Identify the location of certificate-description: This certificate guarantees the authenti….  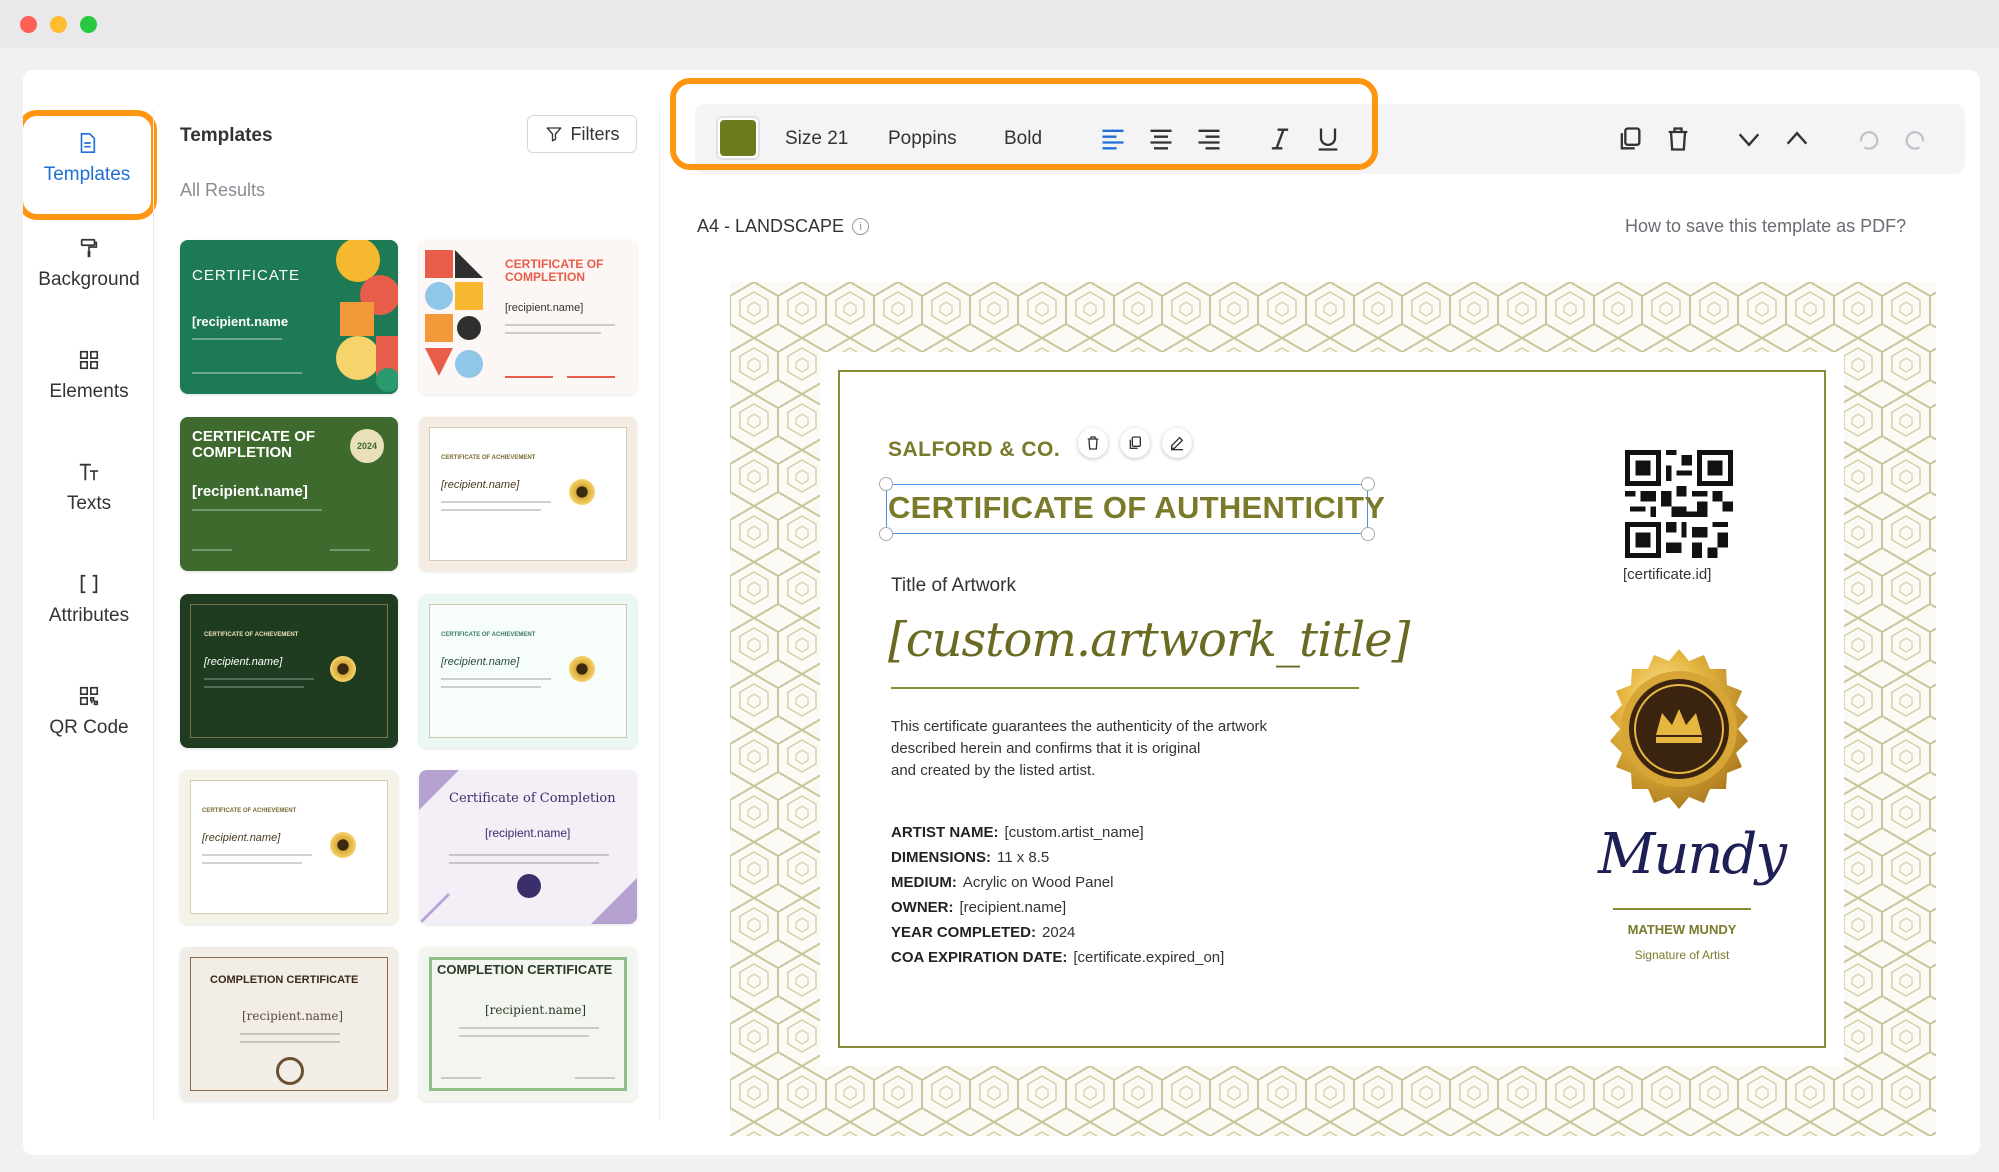
(1121, 749).